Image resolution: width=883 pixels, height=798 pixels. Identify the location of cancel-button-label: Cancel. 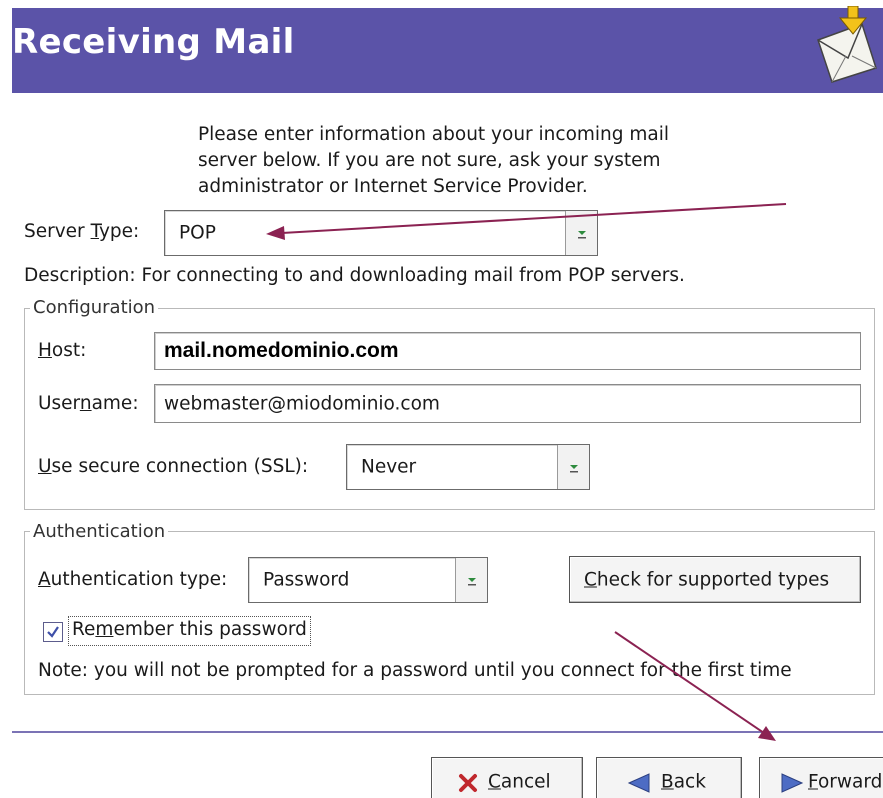
(519, 782).